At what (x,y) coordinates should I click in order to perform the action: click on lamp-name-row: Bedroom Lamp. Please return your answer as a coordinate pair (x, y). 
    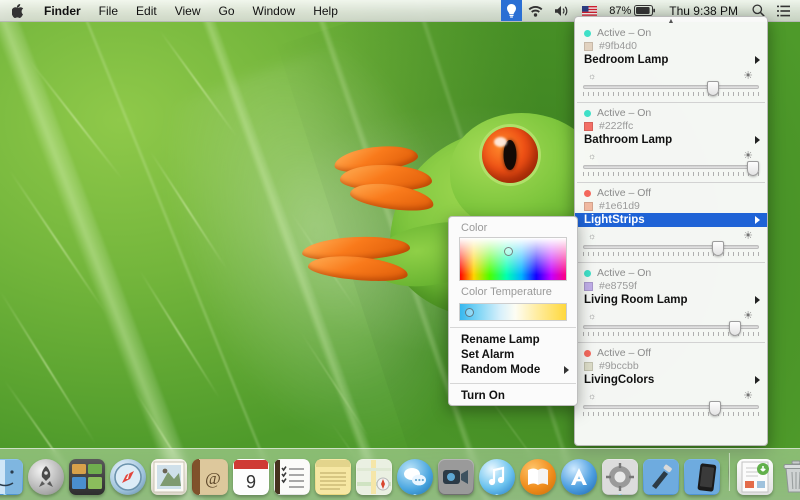
    Looking at the image, I should click on (671, 60).